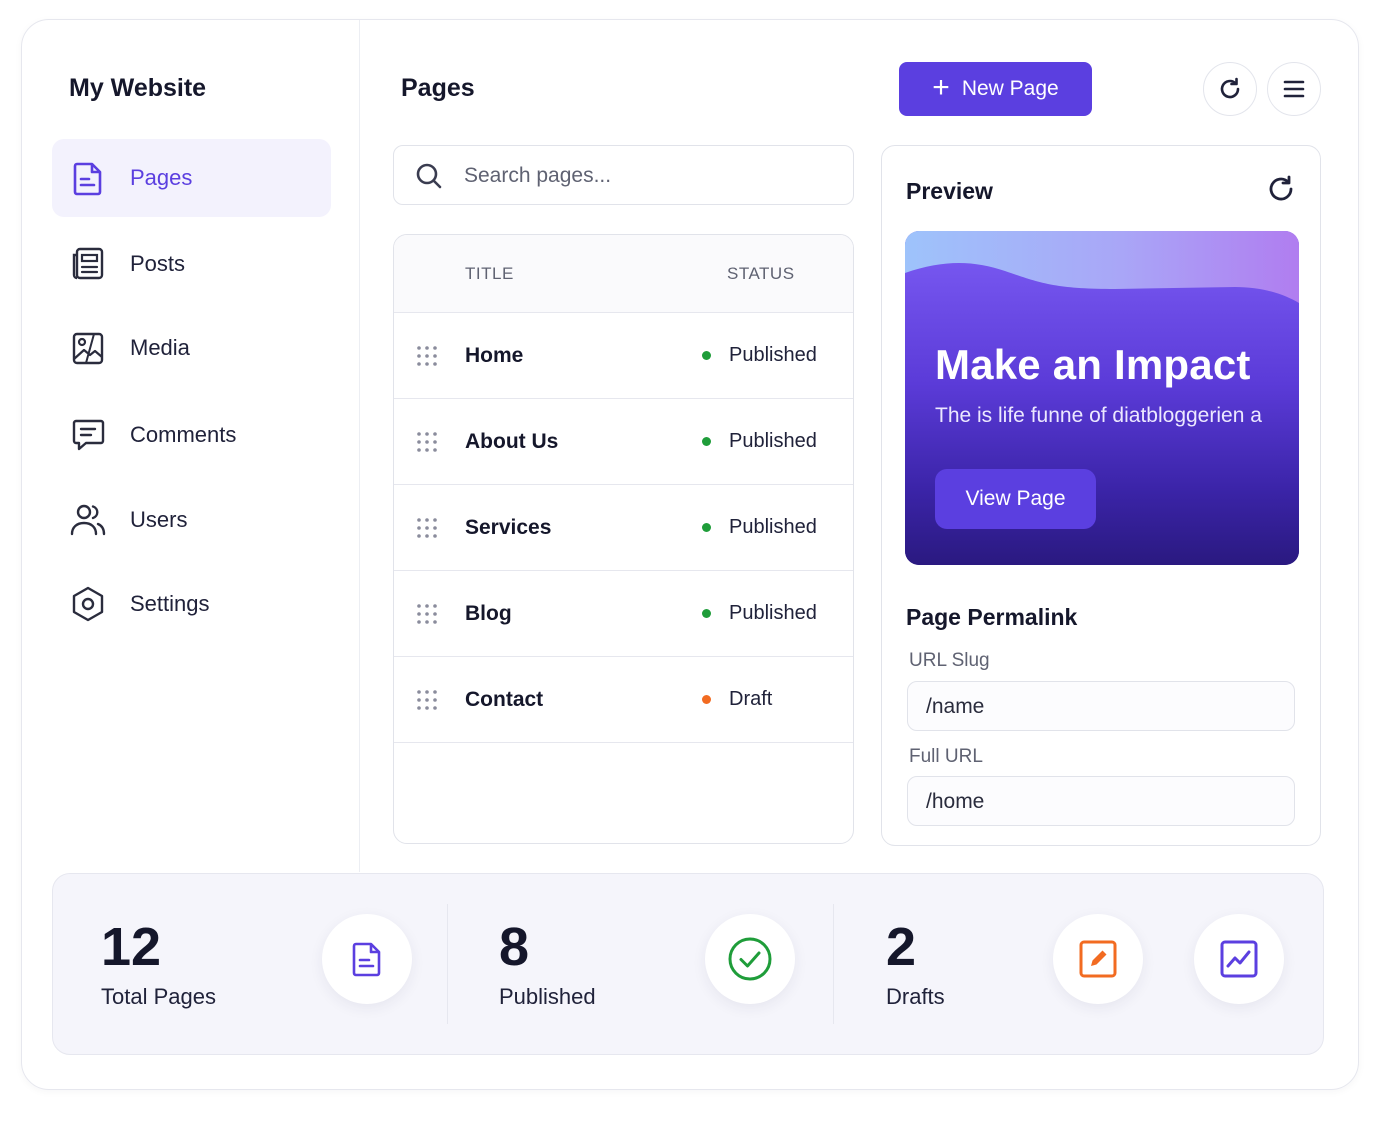  Describe the element at coordinates (547, 996) in the screenshot. I see `stat-published-label: Published` at that location.